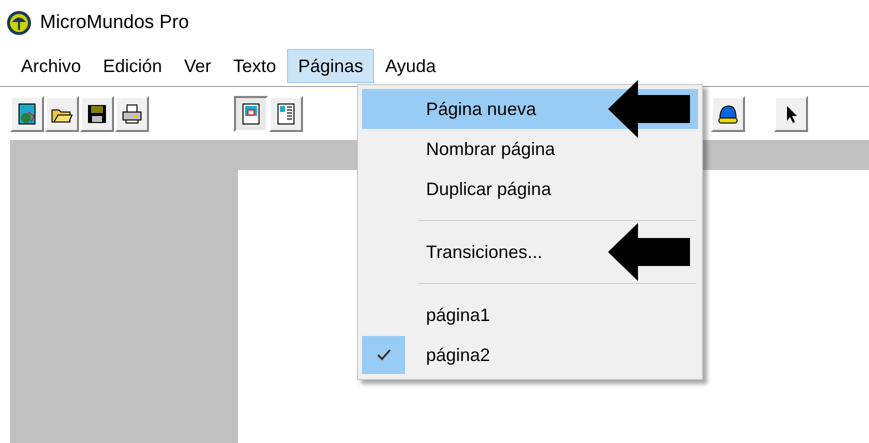 This screenshot has width=869, height=443. What do you see at coordinates (133, 66) in the screenshot?
I see `menu-bar-item: Edición` at bounding box center [133, 66].